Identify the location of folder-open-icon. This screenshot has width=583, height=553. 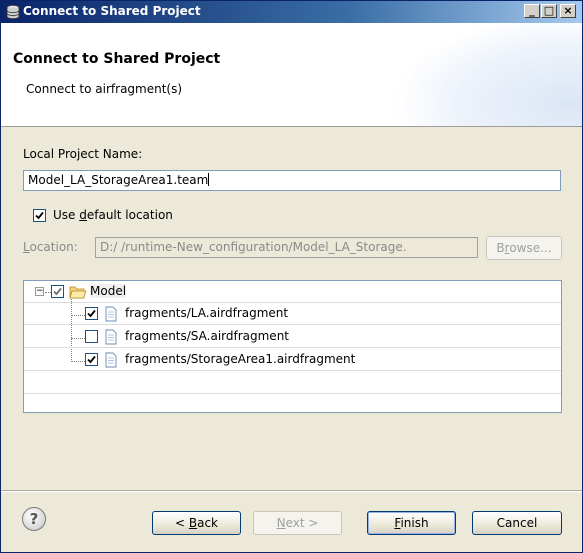
(78, 292).